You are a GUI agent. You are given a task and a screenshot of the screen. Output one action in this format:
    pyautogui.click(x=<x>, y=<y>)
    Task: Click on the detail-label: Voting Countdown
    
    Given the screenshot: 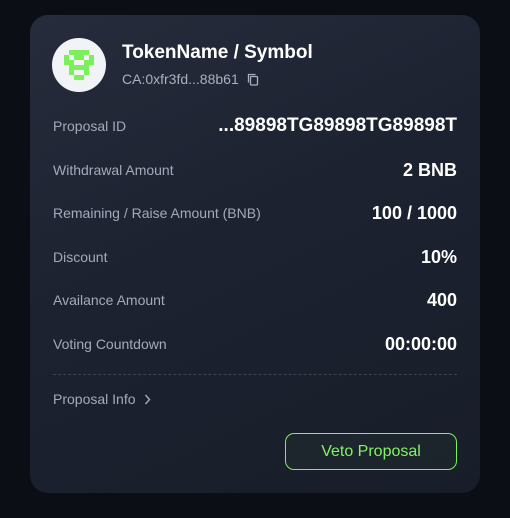 What is the action you would take?
    pyautogui.click(x=110, y=344)
    